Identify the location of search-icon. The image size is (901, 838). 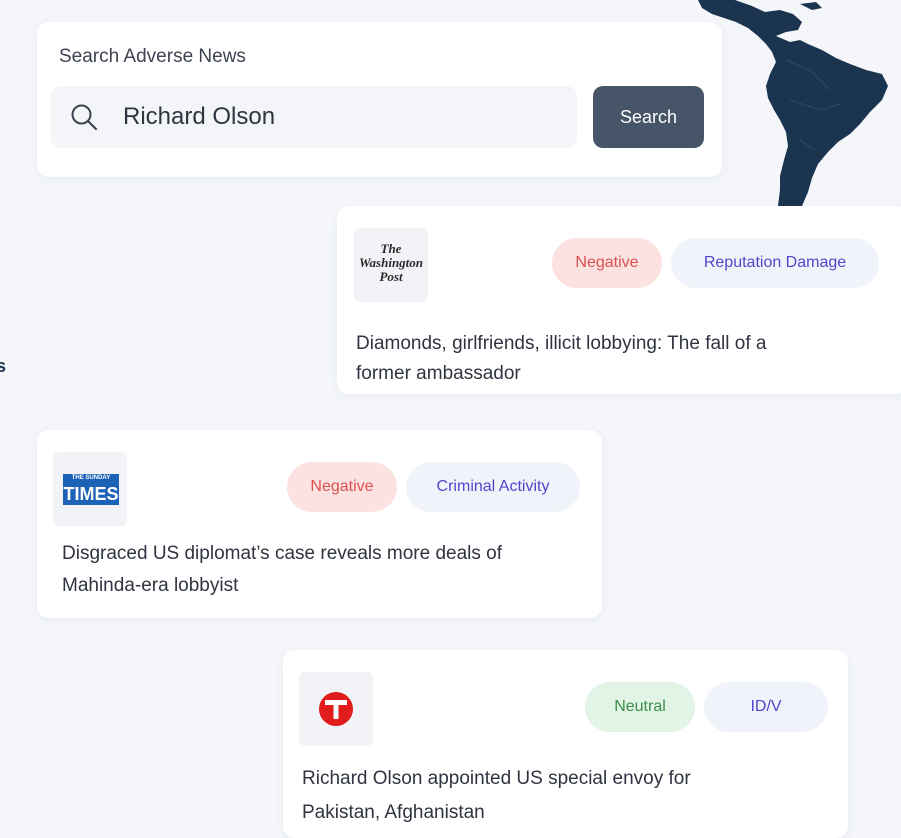
(84, 117).